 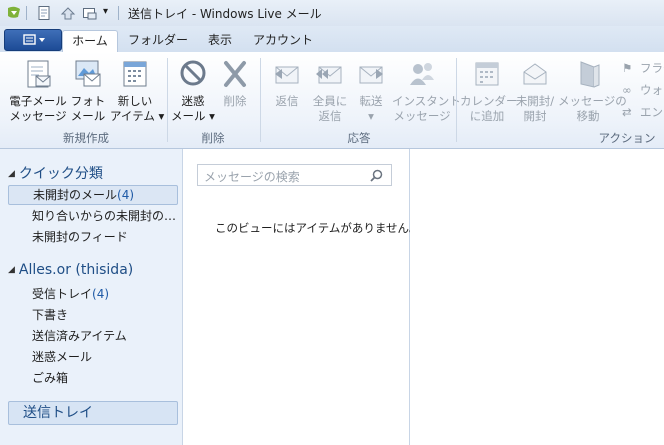 What do you see at coordinates (193, 91) in the screenshot?
I see `junk-button: 迷惑 メール ▾` at bounding box center [193, 91].